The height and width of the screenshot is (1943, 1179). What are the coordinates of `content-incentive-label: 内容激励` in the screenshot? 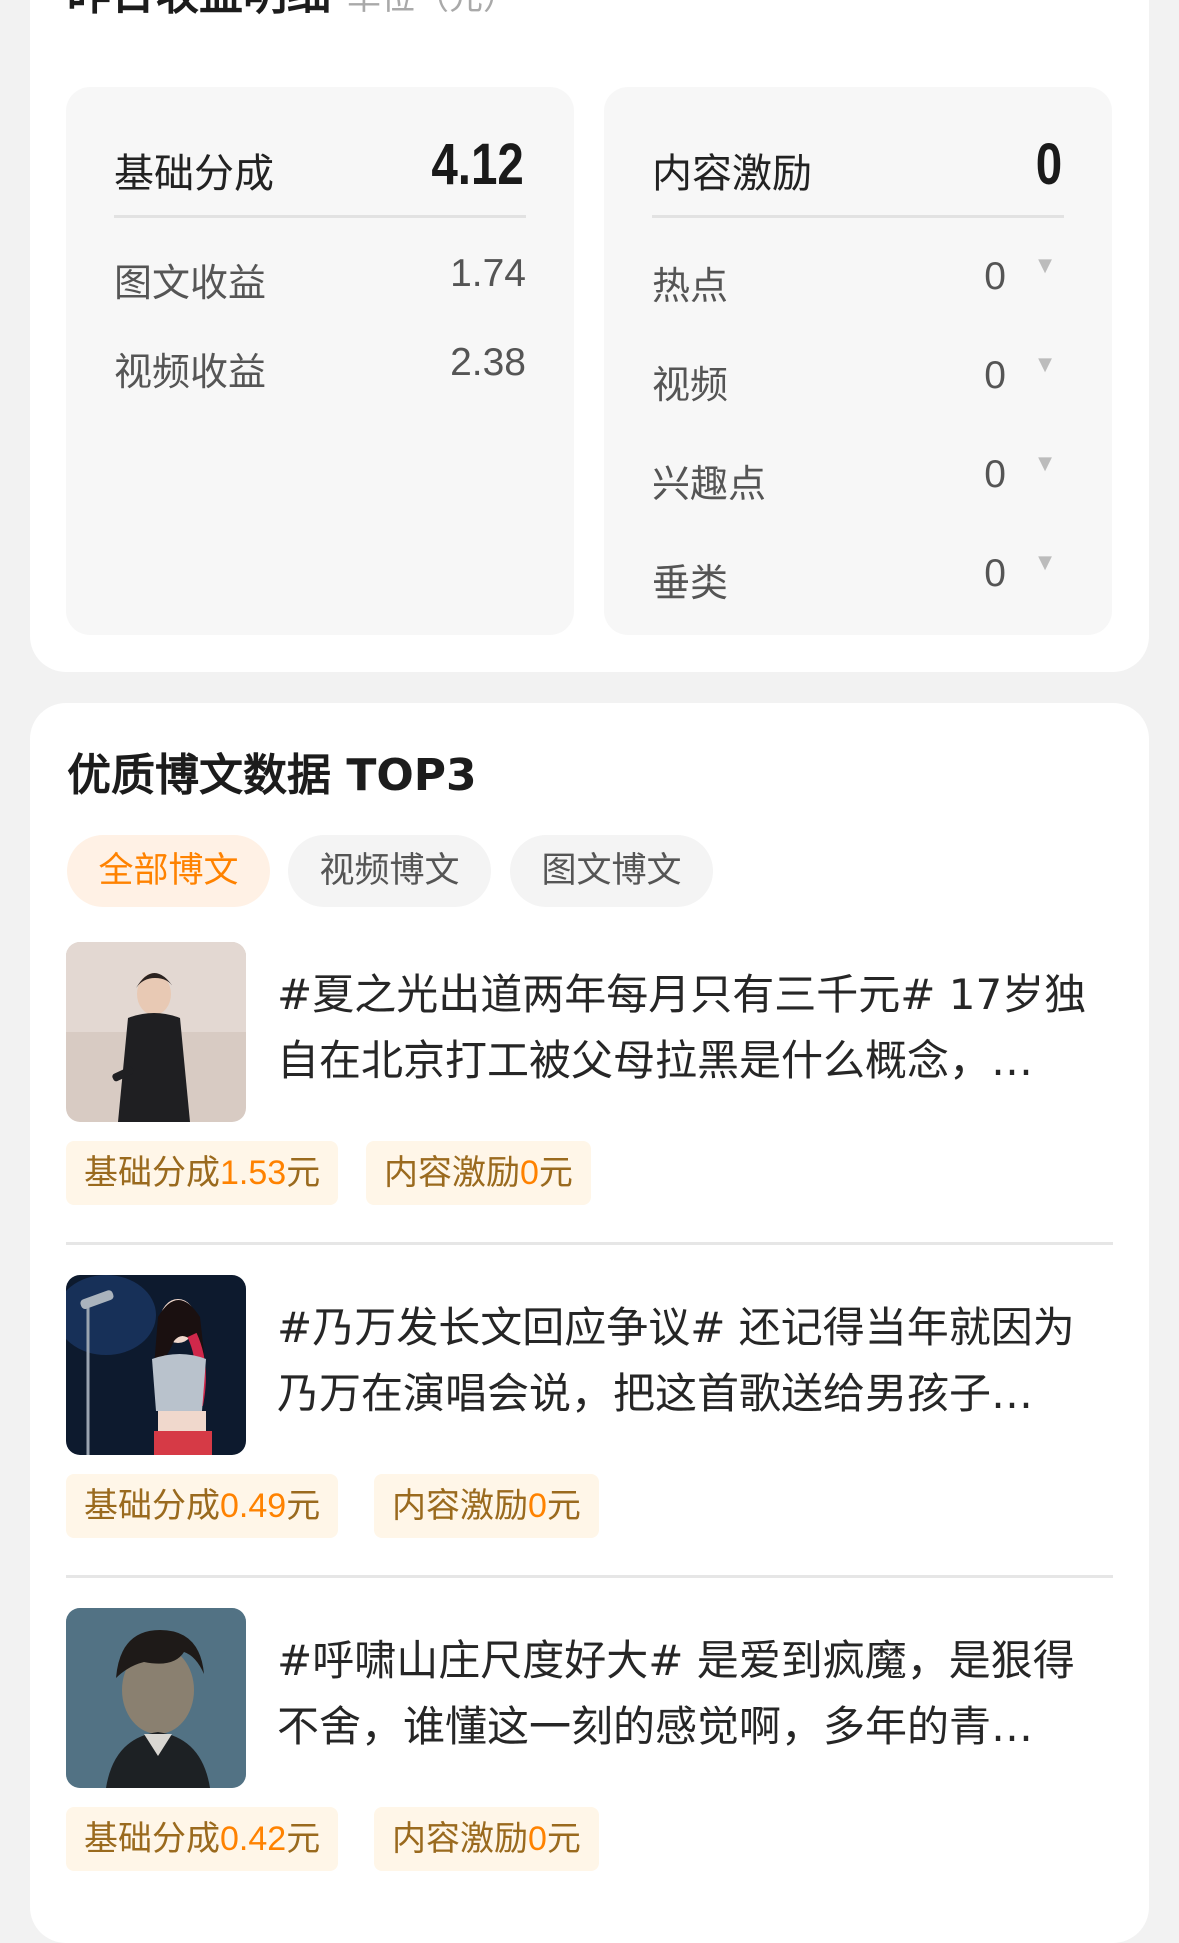 It's located at (732, 174).